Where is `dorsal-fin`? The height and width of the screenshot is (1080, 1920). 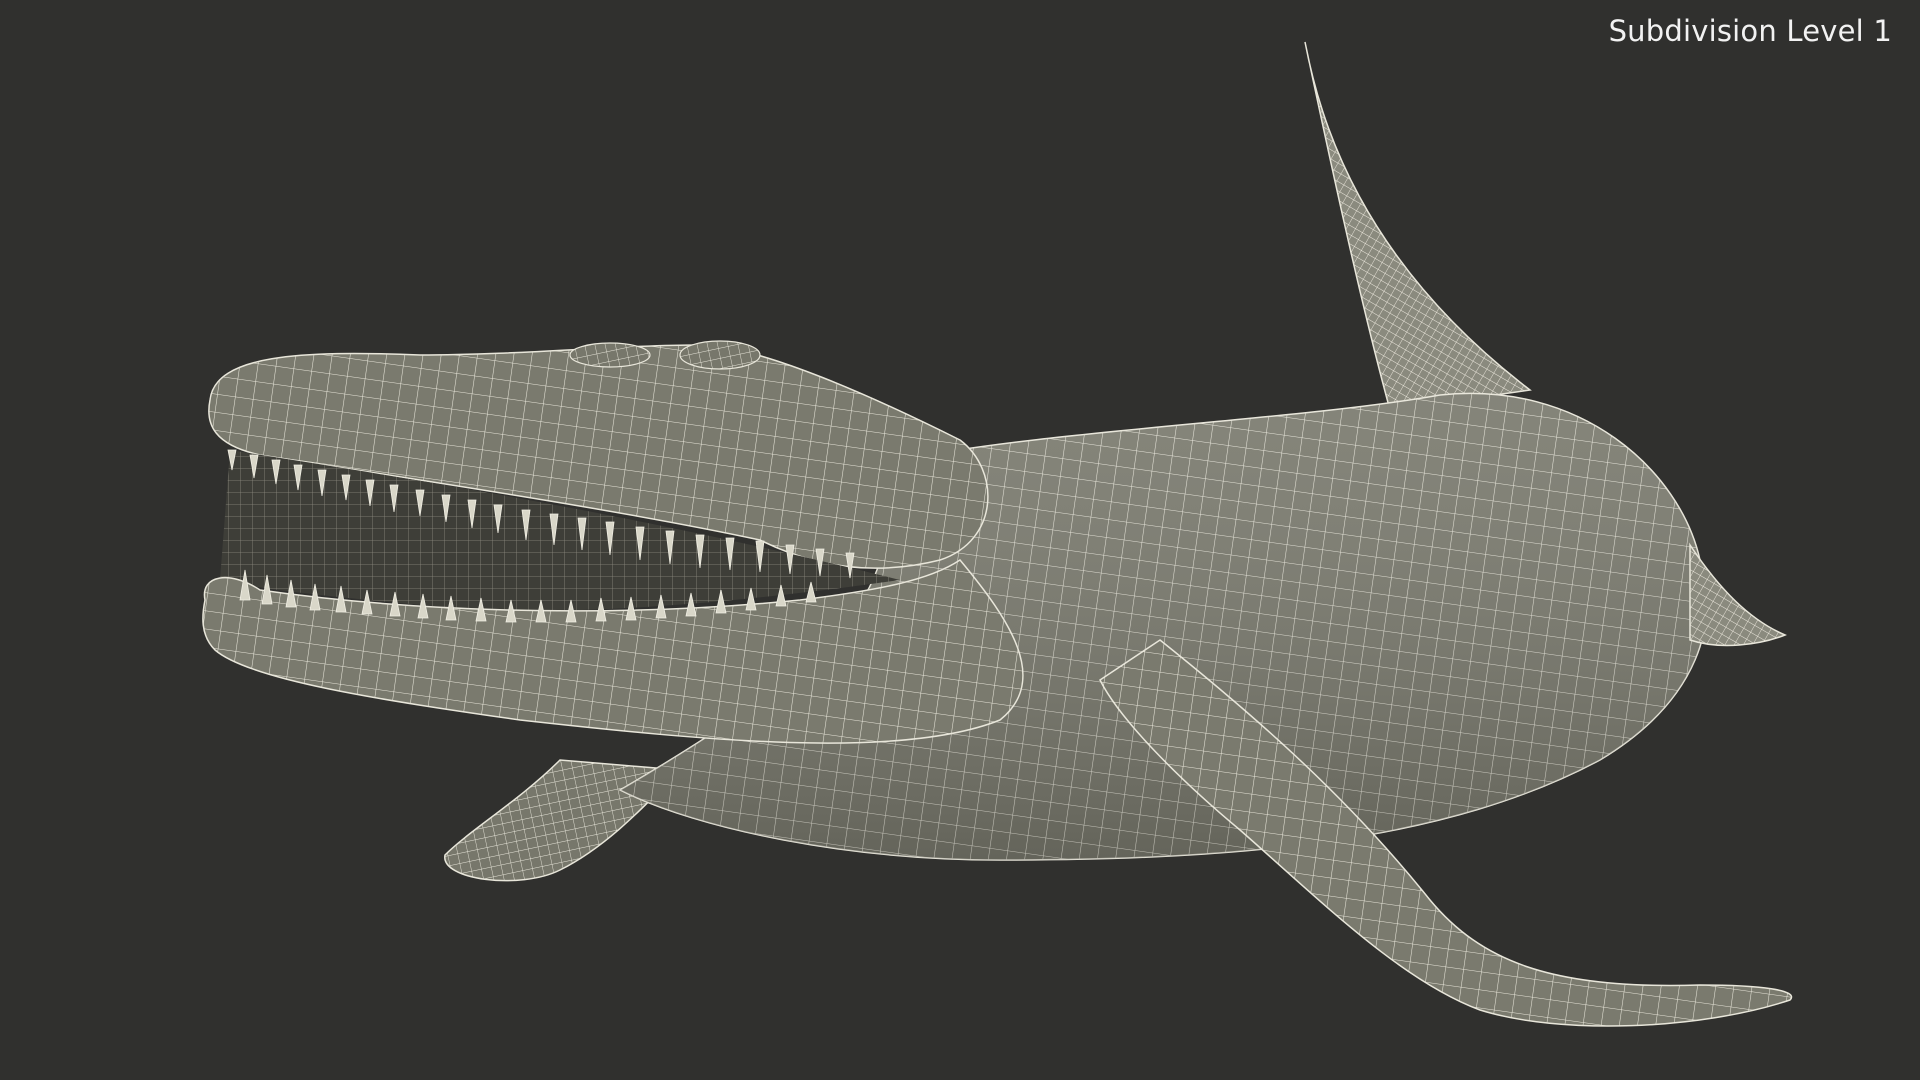 dorsal-fin is located at coordinates (1418, 226).